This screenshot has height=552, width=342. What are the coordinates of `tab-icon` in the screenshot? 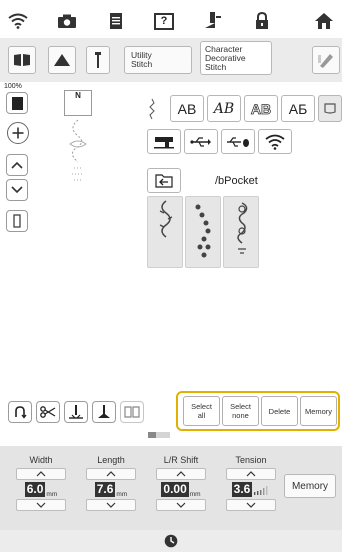 It's located at (330, 108).